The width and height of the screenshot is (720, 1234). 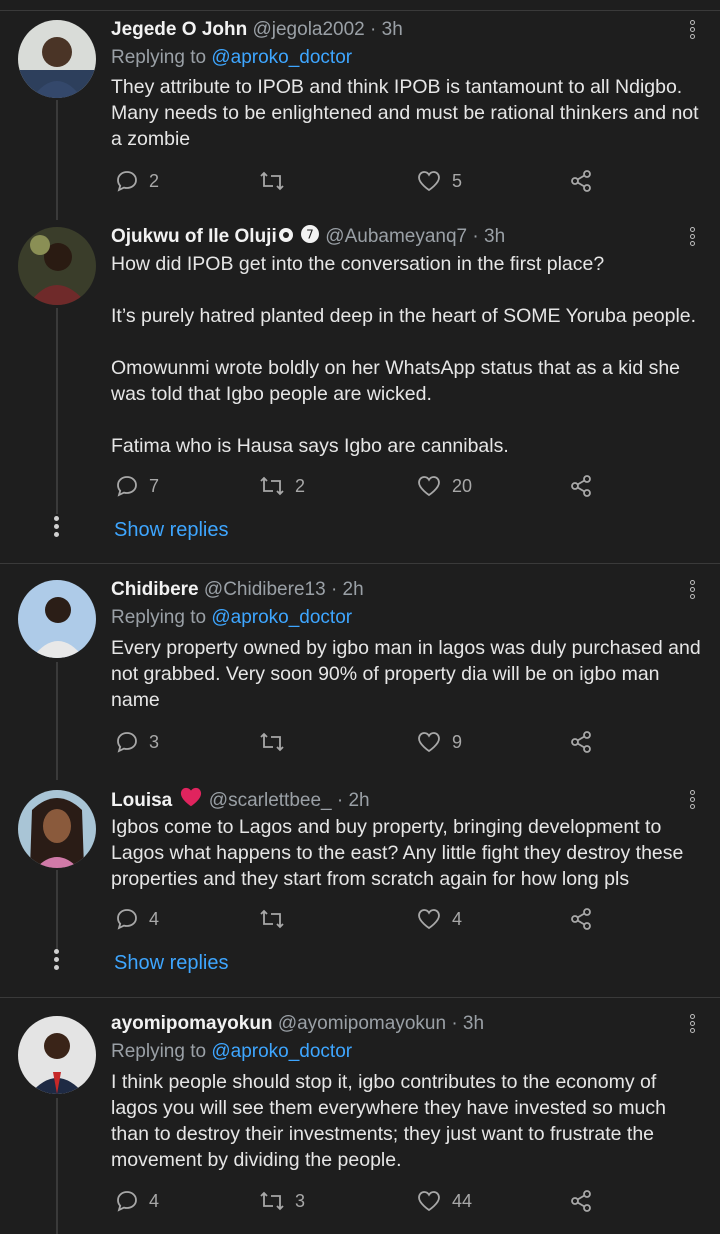 I want to click on retweet-button: 3, so click(x=282, y=1201).